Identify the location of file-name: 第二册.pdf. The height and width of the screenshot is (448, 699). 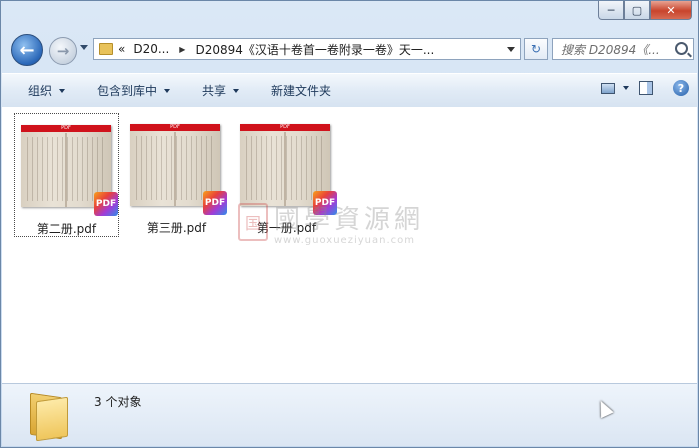
(66, 228).